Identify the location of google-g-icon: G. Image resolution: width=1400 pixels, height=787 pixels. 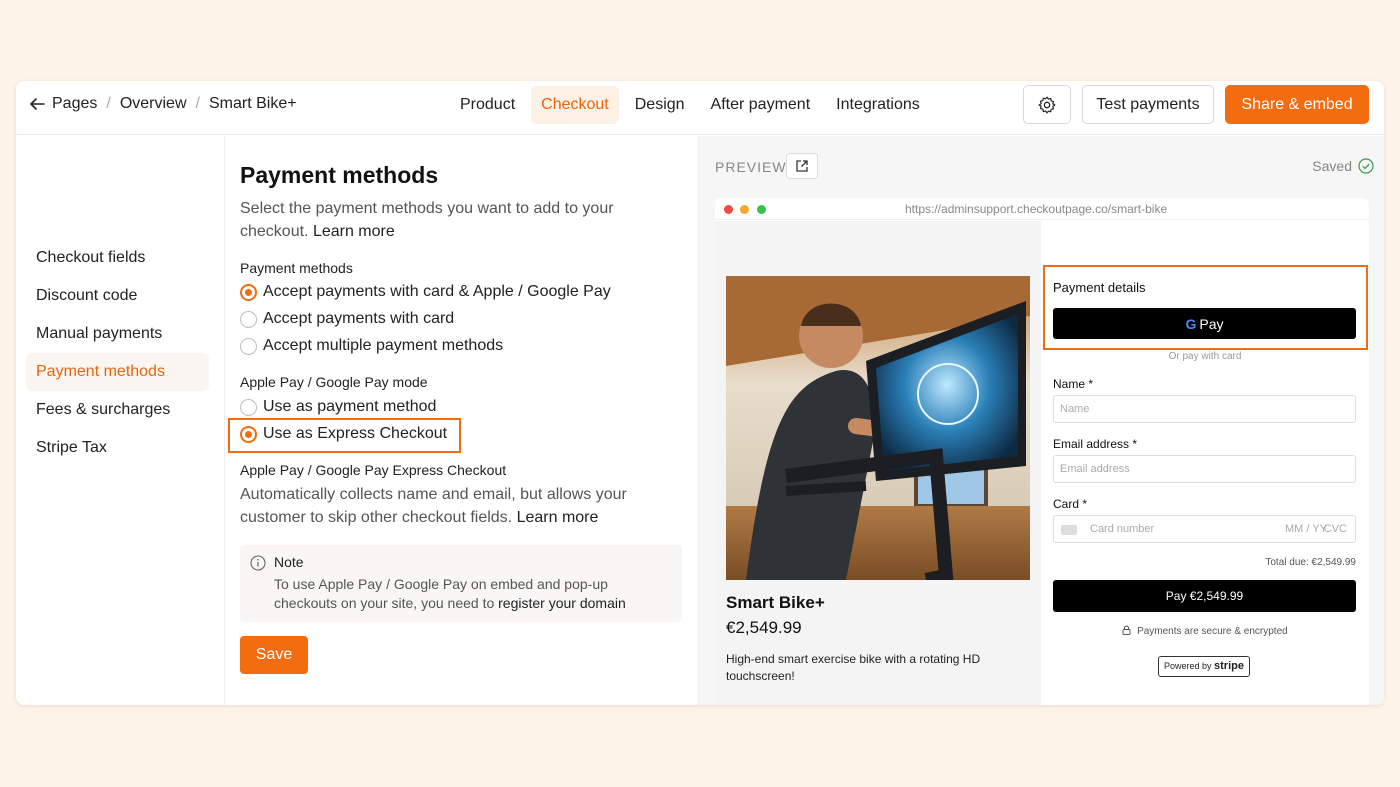
(1191, 323).